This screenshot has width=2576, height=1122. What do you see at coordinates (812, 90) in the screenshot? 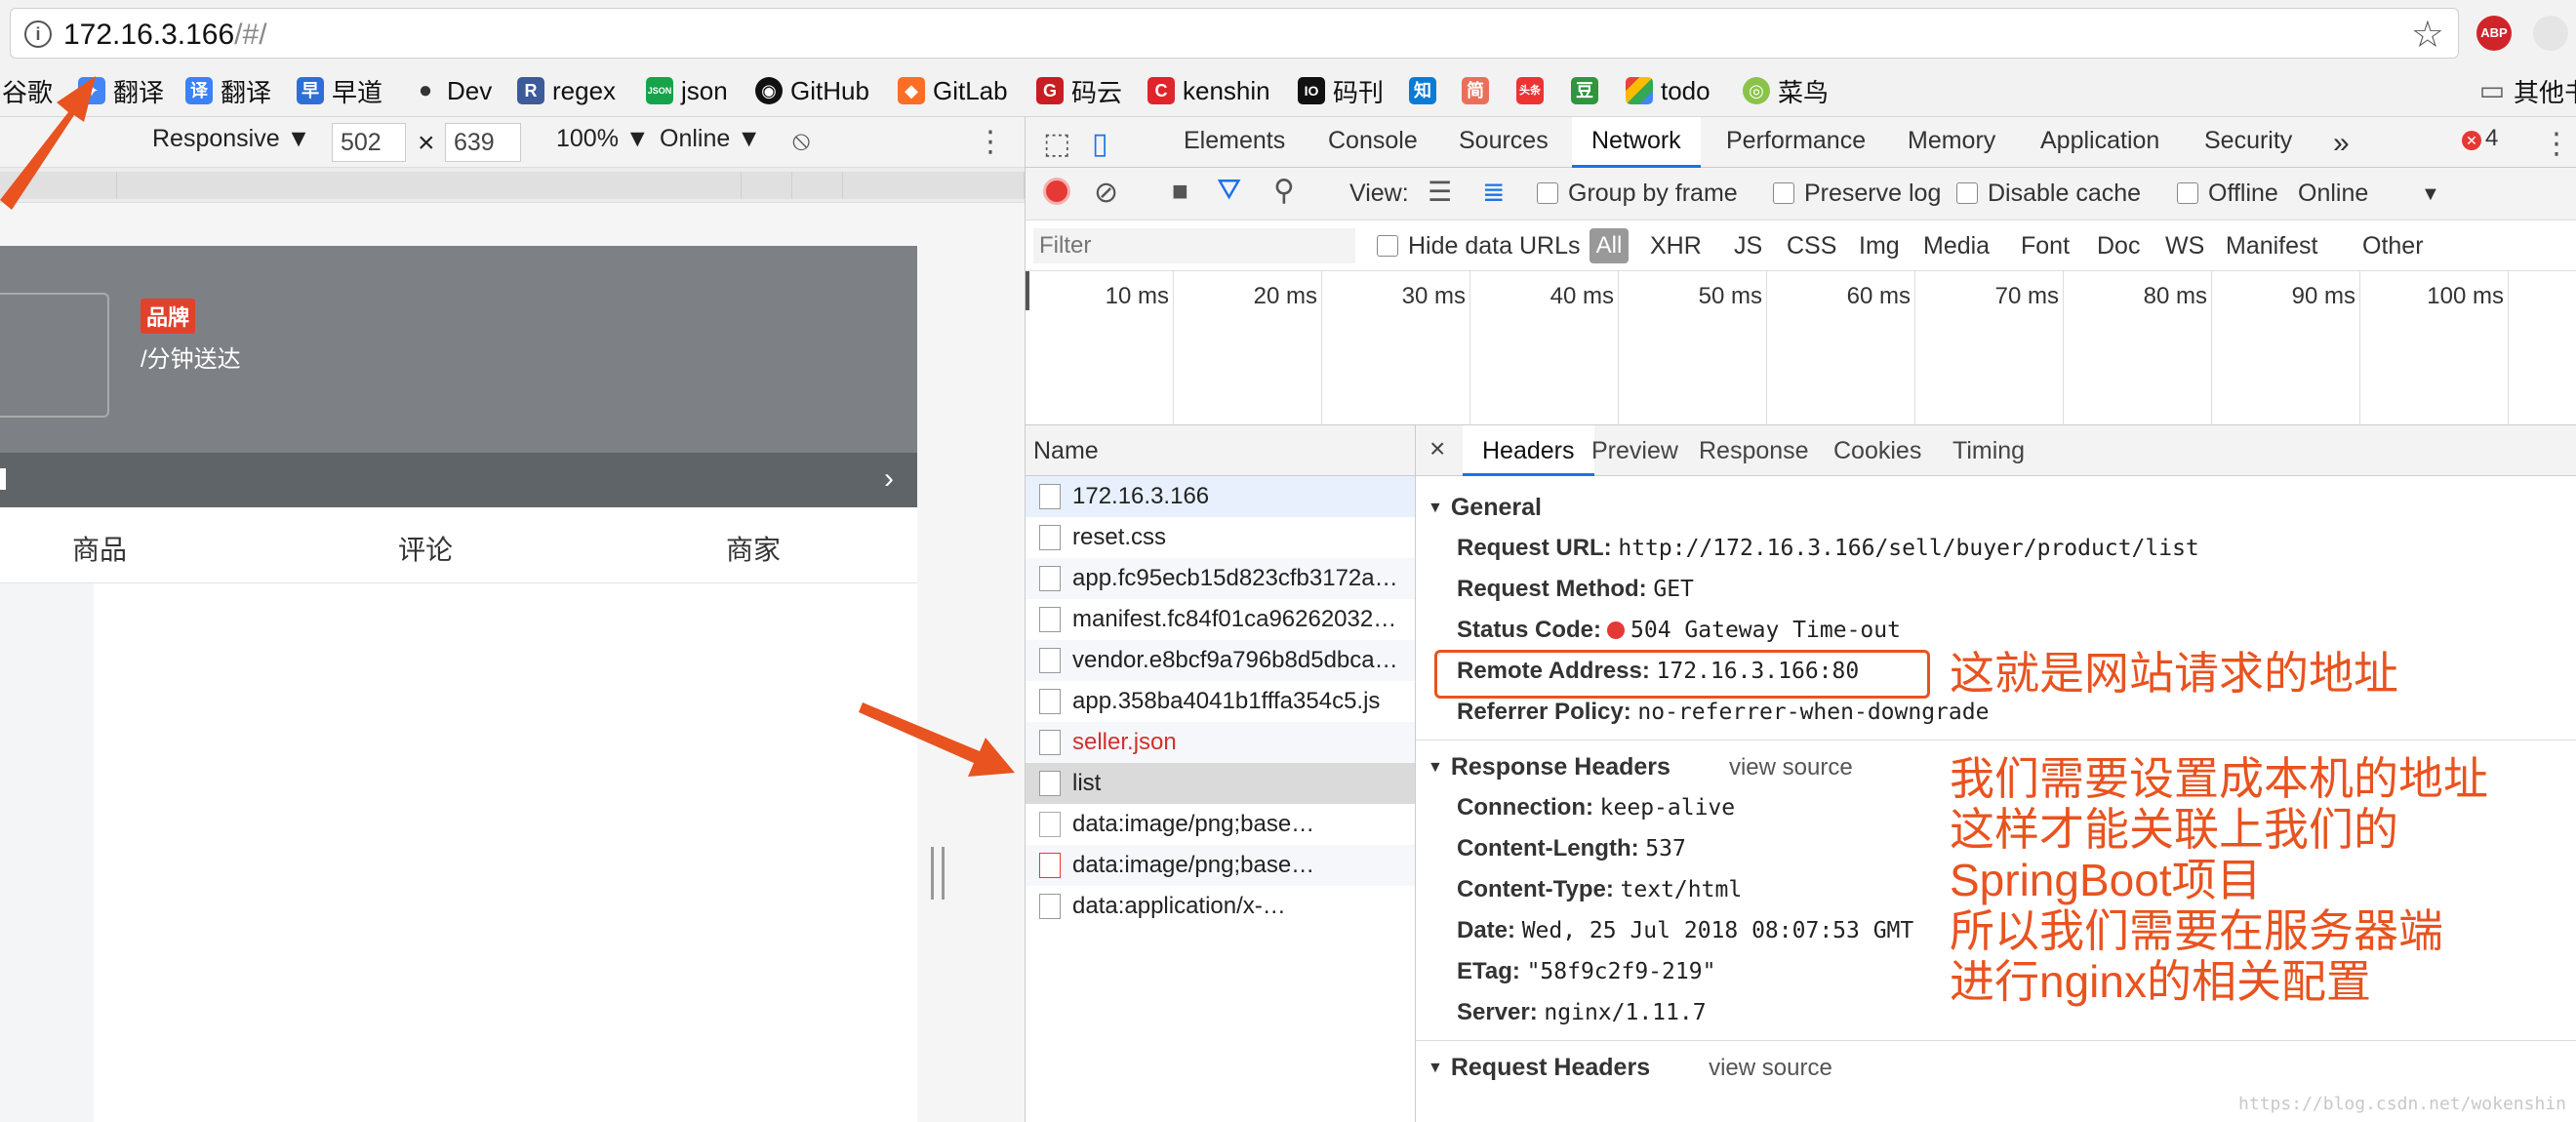
I see `bookmark-github: ◉ GitHub` at bounding box center [812, 90].